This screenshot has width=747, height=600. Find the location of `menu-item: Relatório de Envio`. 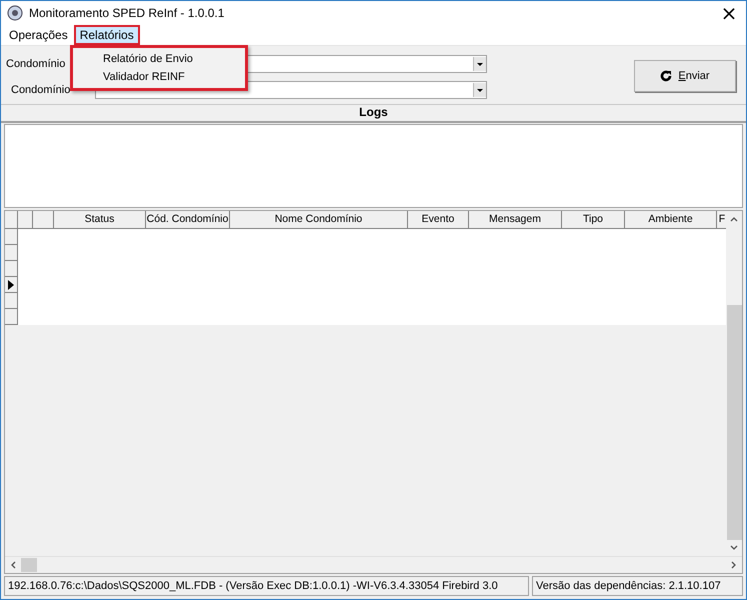

menu-item: Relatório de Envio is located at coordinates (159, 59).